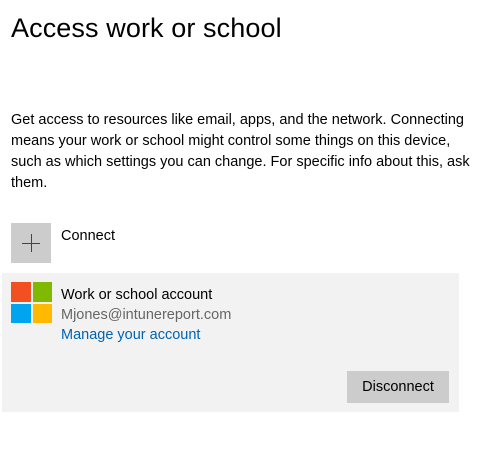 Image resolution: width=491 pixels, height=449 pixels. Describe the element at coordinates (42, 292) in the screenshot. I see `logo-green-square` at that location.